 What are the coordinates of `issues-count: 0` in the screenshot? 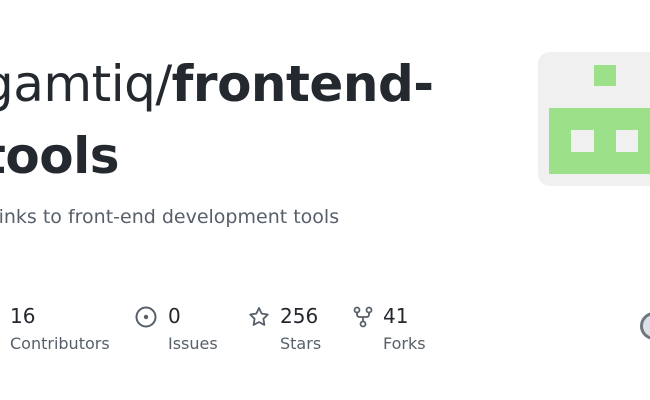 It's located at (174, 316).